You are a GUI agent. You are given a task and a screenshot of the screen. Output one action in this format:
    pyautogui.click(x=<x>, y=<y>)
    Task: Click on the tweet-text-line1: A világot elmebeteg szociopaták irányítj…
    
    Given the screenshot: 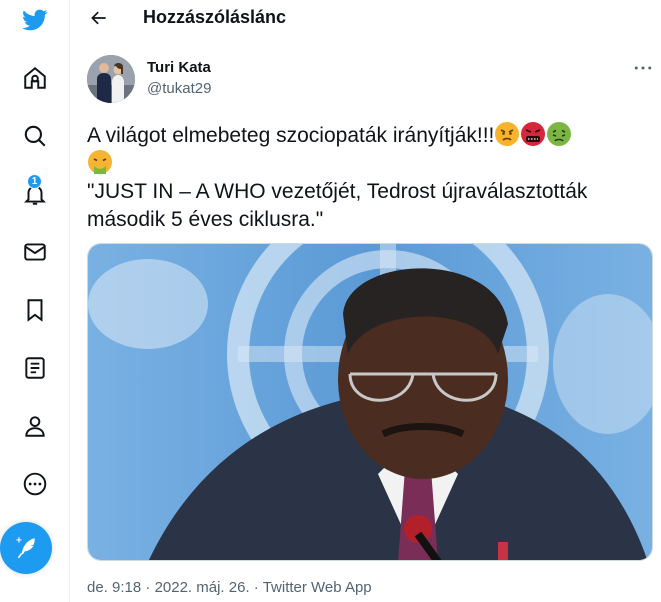 What is the action you would take?
    pyautogui.click(x=291, y=135)
    